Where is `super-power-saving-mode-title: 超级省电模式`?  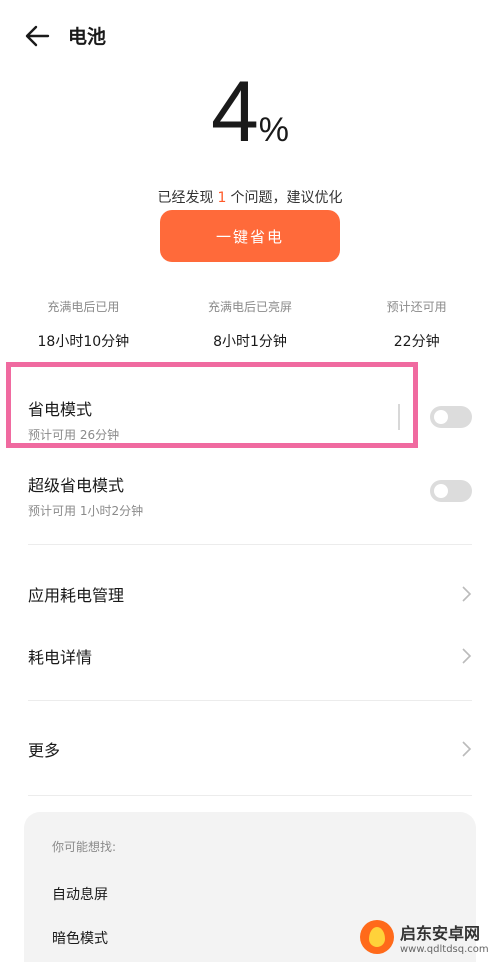 super-power-saving-mode-title: 超级省电模式 is located at coordinates (76, 485).